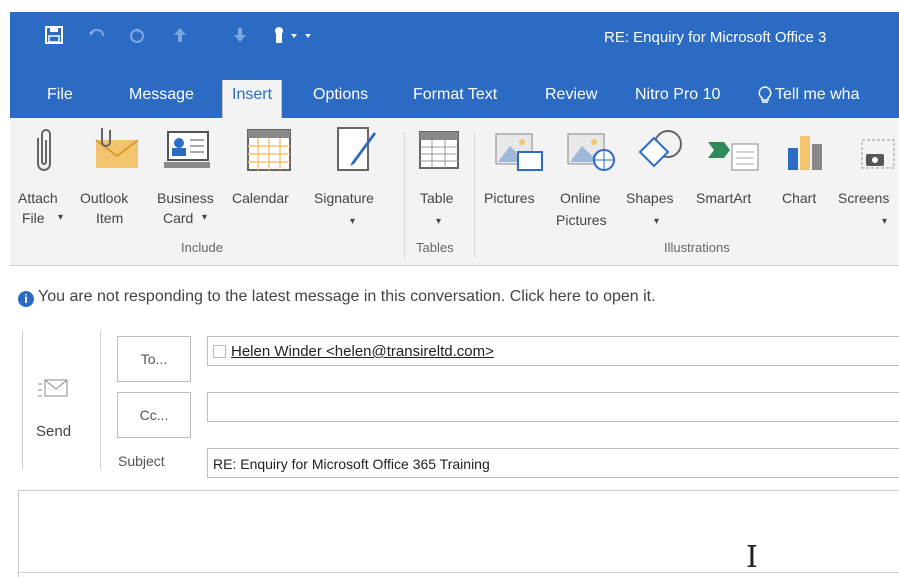 The height and width of the screenshot is (577, 899). What do you see at coordinates (863, 198) in the screenshot?
I see `screenshot-label: Screens` at bounding box center [863, 198].